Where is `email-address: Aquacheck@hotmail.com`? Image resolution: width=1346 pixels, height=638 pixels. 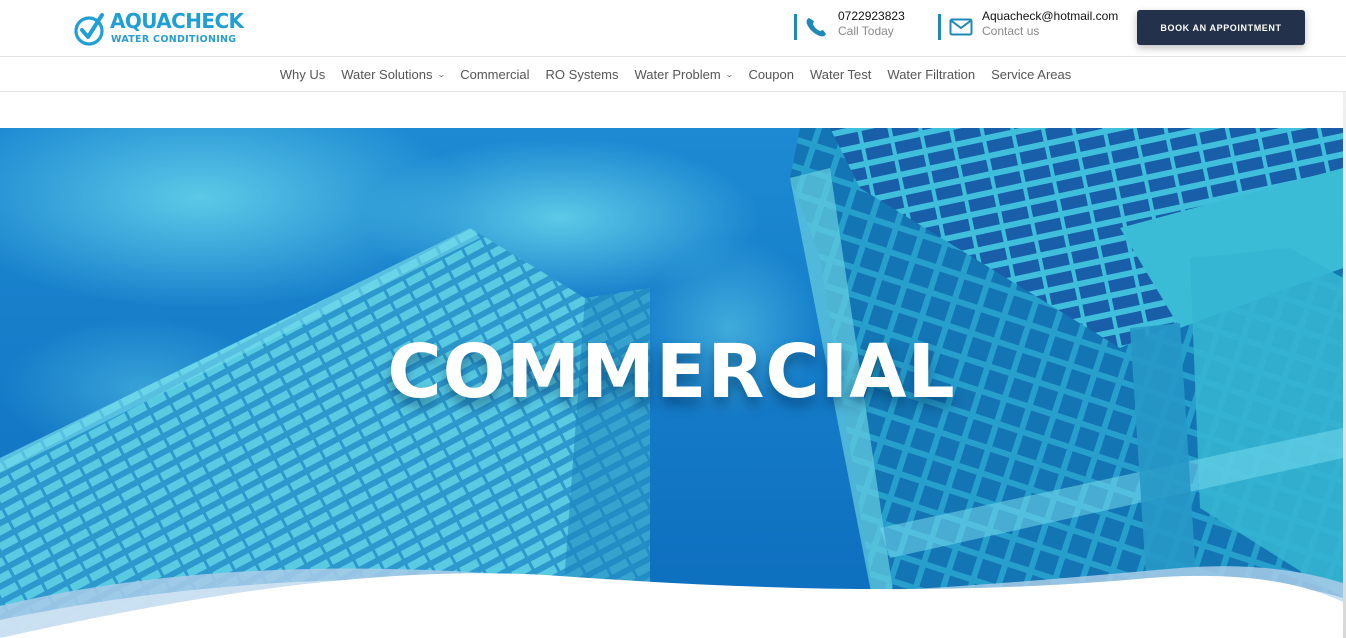 email-address: Aquacheck@hotmail.com is located at coordinates (1050, 16).